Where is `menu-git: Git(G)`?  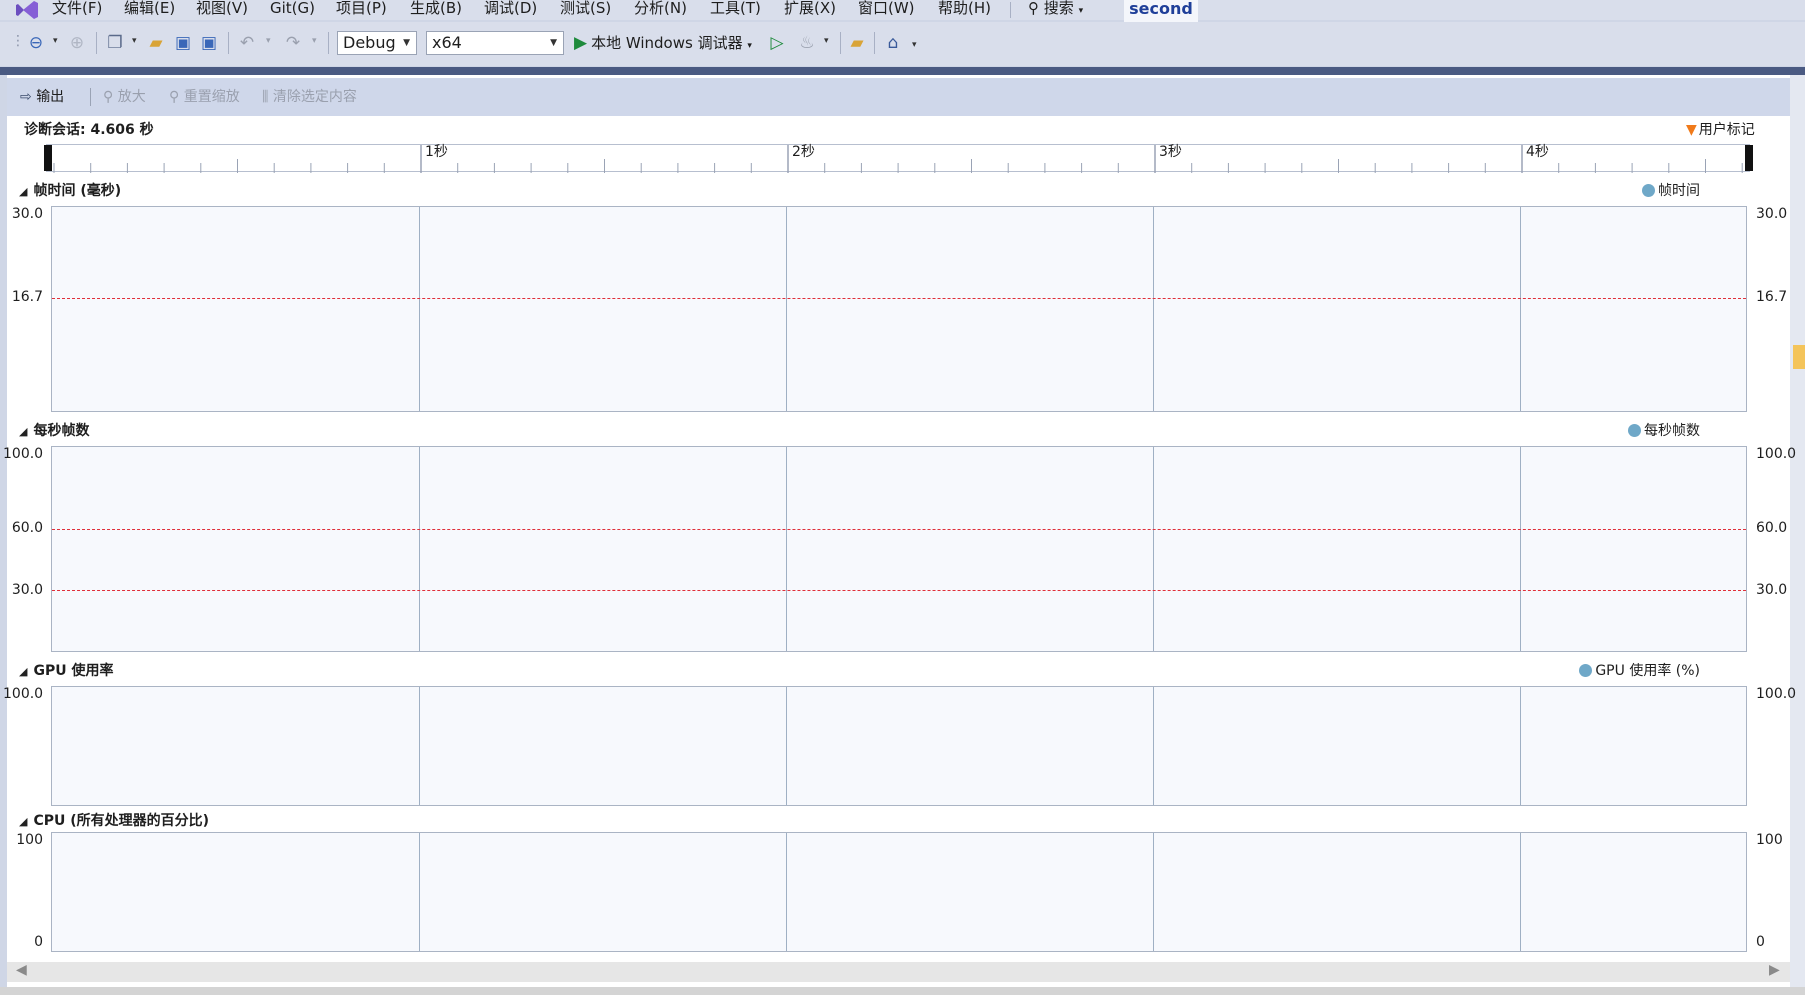
menu-git: Git(G) is located at coordinates (292, 10).